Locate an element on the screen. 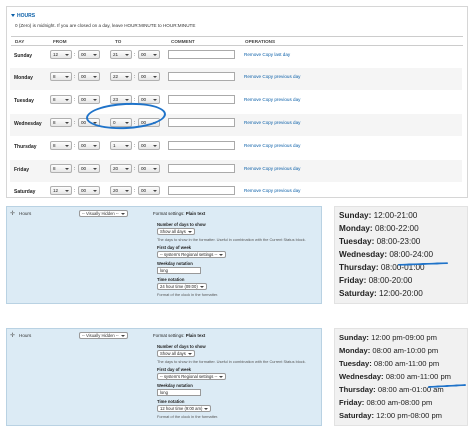 The height and width of the screenshot is (434, 474). output-time: 12:00 pm-09:00 pm is located at coordinates (404, 337).